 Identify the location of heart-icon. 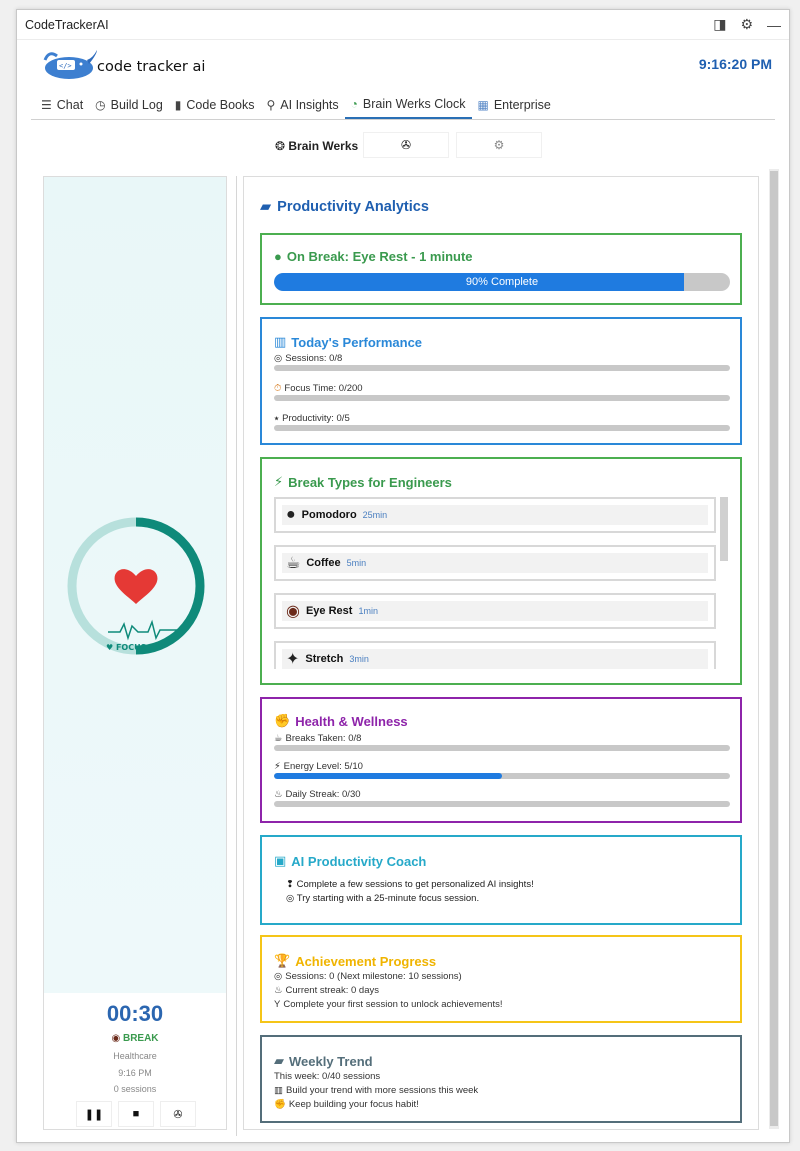
(136, 586).